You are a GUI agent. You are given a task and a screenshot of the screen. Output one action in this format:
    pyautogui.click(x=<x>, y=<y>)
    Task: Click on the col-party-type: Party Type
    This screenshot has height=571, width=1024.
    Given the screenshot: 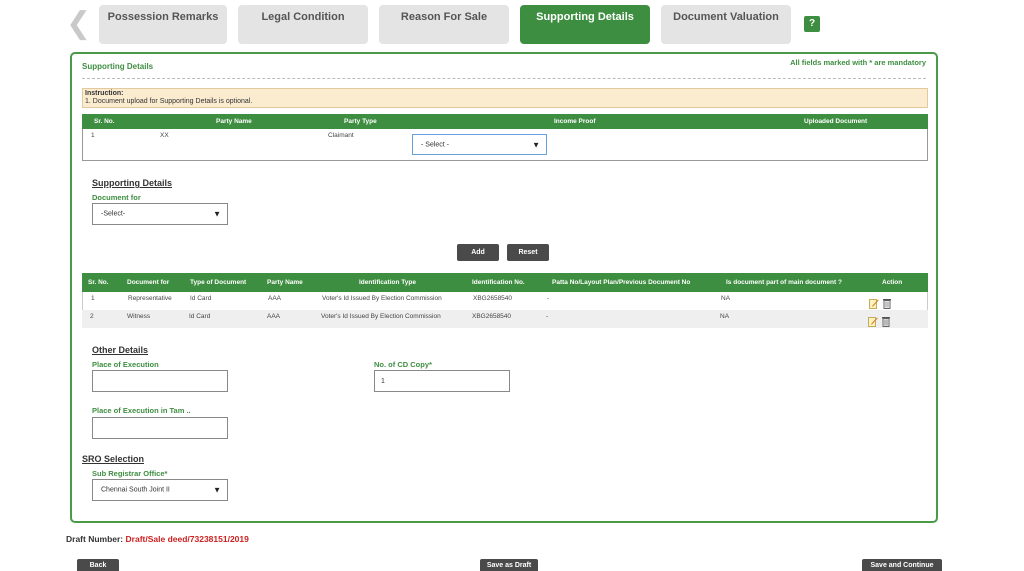 What is the action you would take?
    pyautogui.click(x=360, y=121)
    